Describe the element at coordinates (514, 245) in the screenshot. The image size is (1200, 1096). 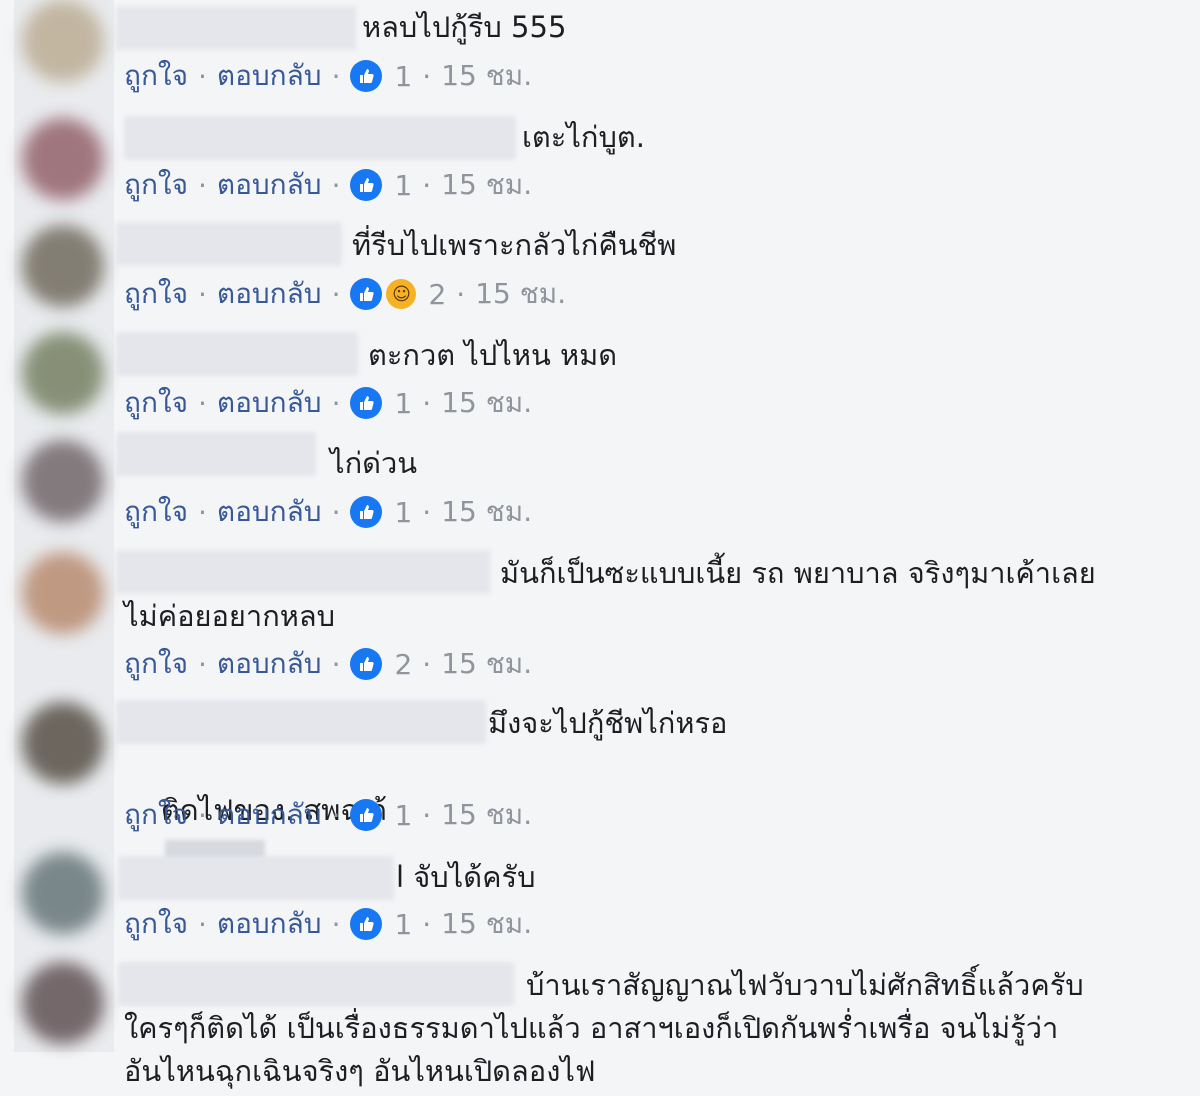
I see `comment-text: ที่รีบไปเพราะกลัวไก่คืนชีพ` at that location.